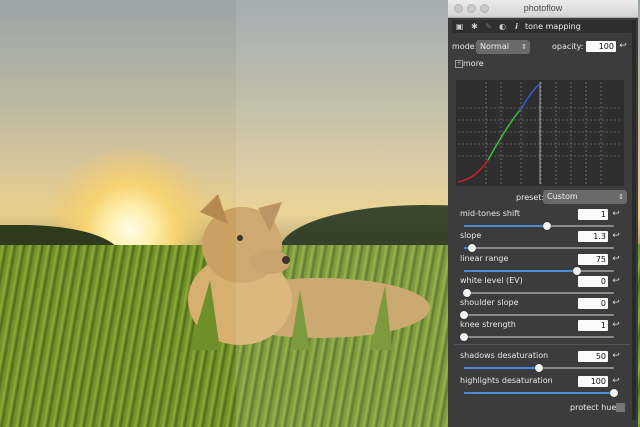 This screenshot has height=427, width=640. What do you see at coordinates (593, 236) in the screenshot?
I see `slider-value-field: 1.3` at bounding box center [593, 236].